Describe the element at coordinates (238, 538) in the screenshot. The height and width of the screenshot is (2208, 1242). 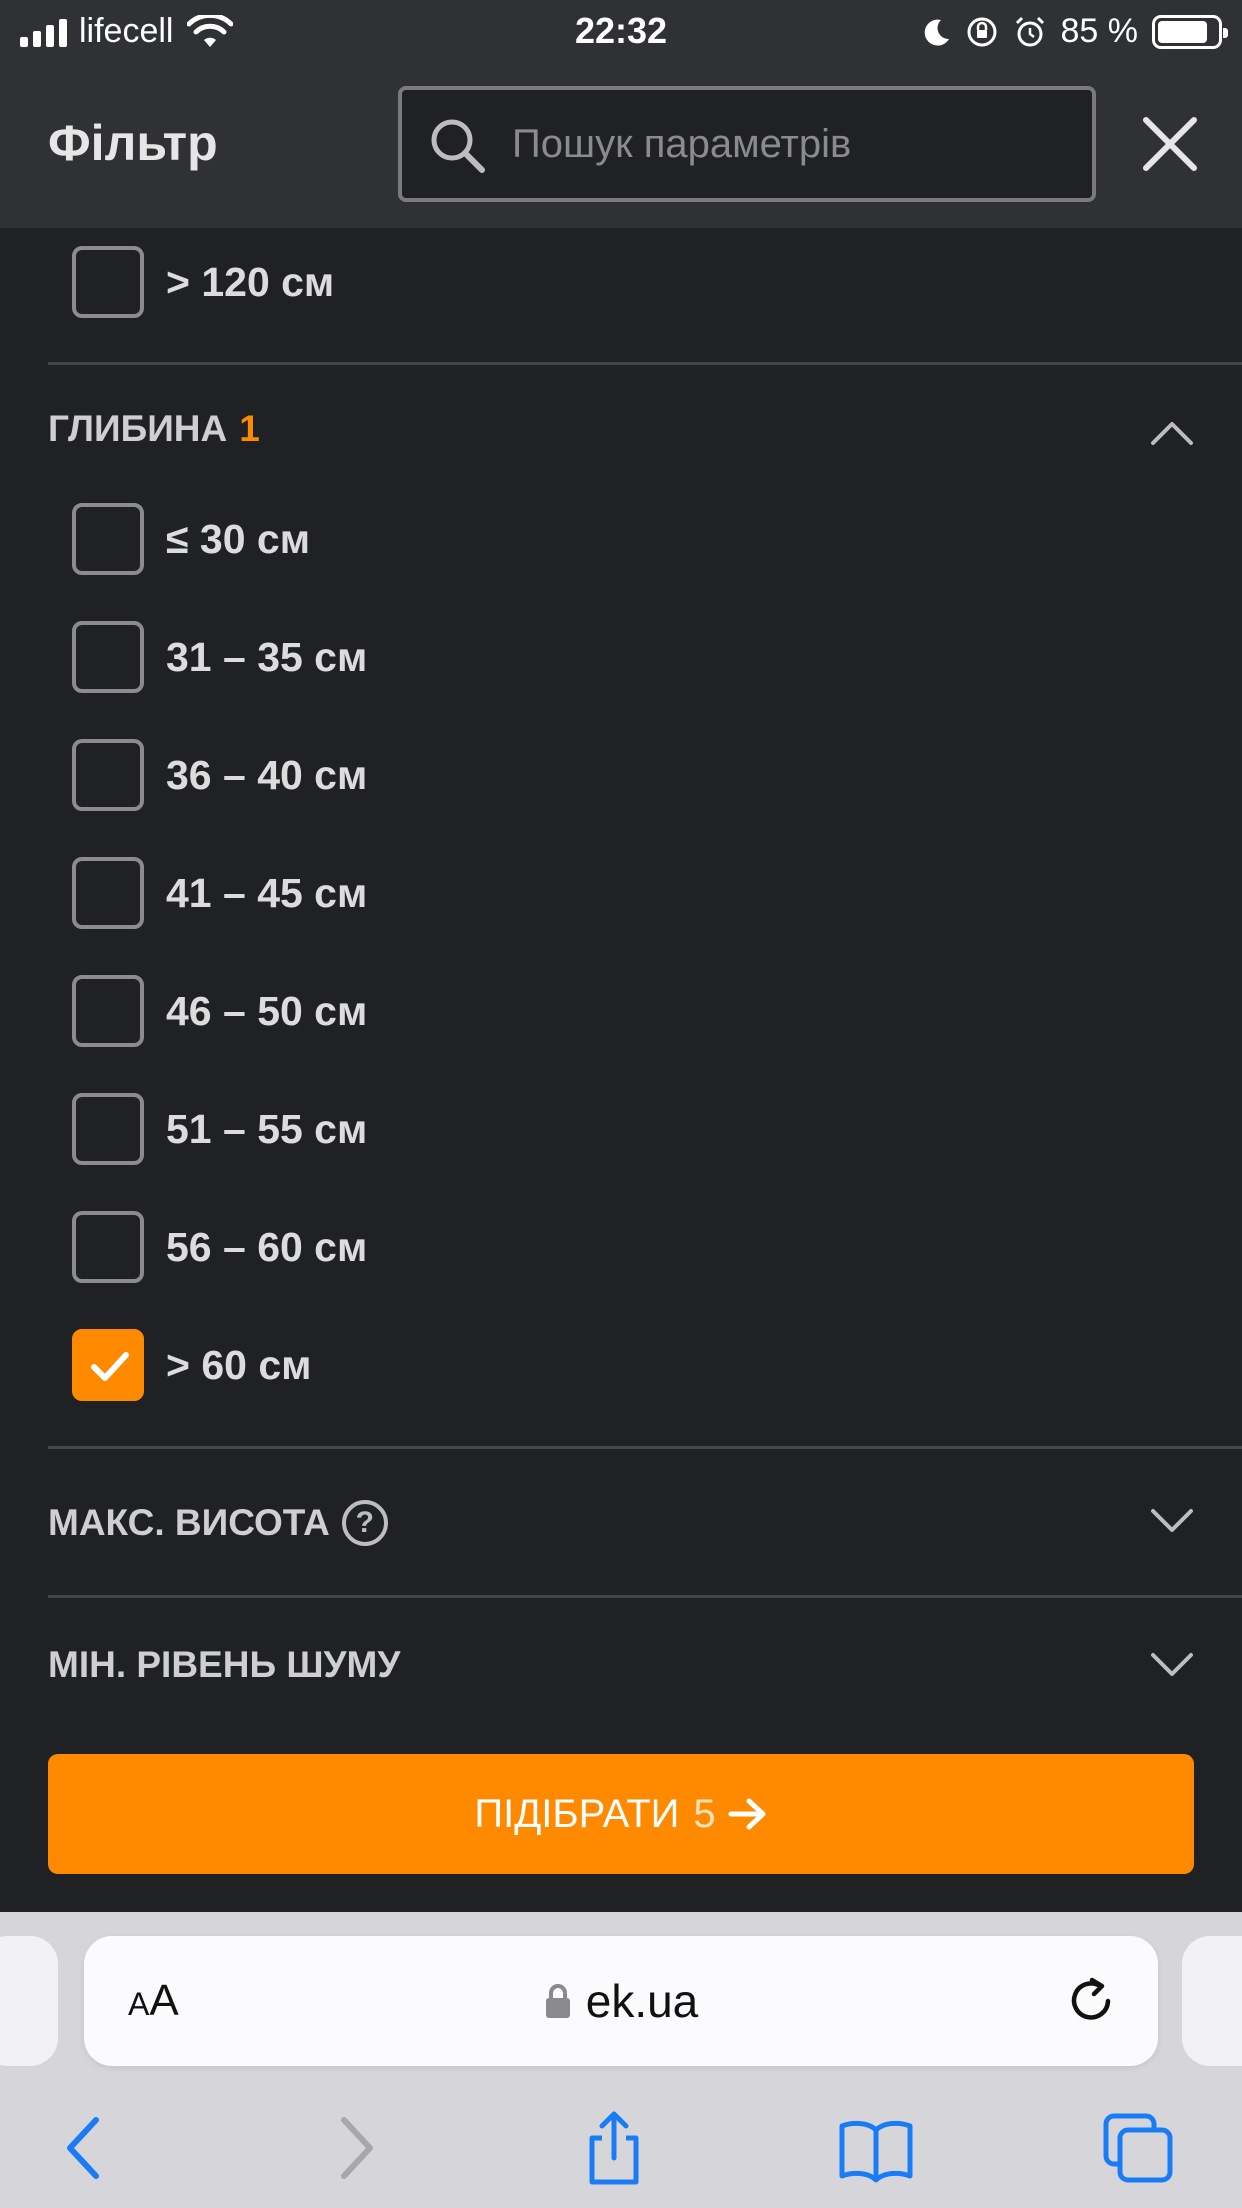
I see `checkbox-label: ≤ 30 см` at that location.